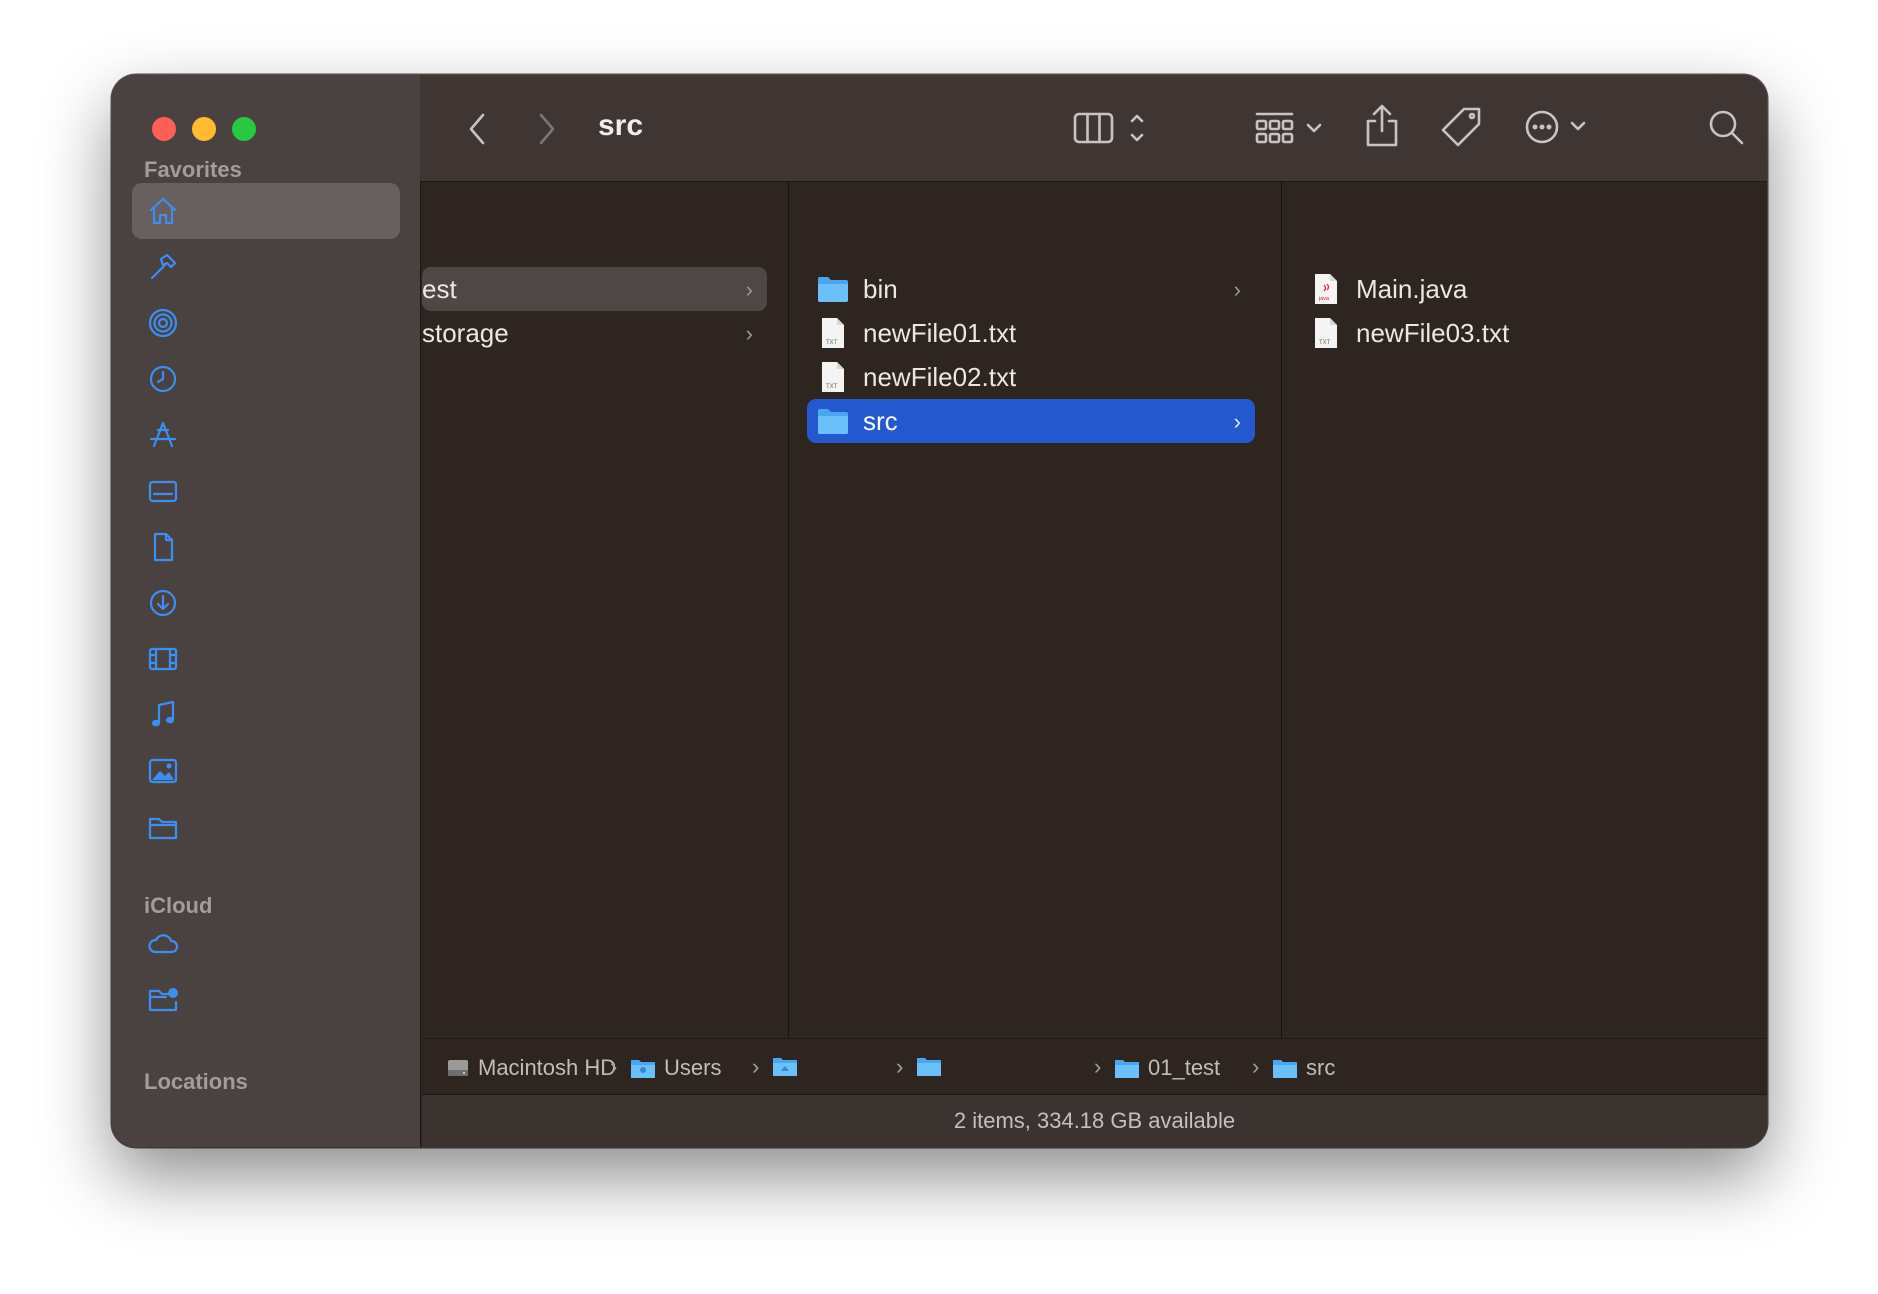 The image size is (1878, 1294). Describe the element at coordinates (266, 715) in the screenshot. I see `sidebar-item-music` at that location.